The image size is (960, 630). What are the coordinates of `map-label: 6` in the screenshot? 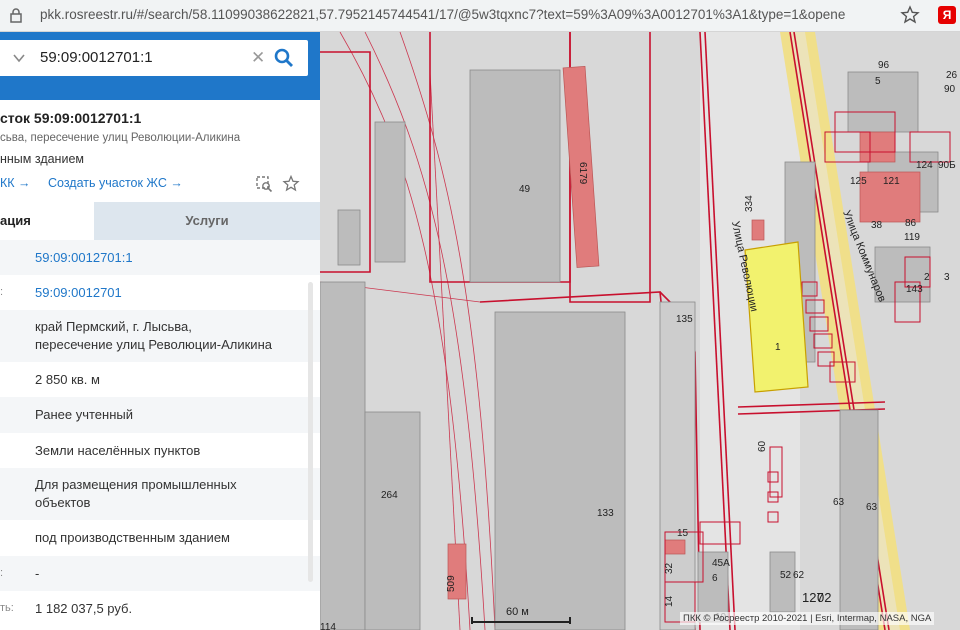 It's located at (715, 578).